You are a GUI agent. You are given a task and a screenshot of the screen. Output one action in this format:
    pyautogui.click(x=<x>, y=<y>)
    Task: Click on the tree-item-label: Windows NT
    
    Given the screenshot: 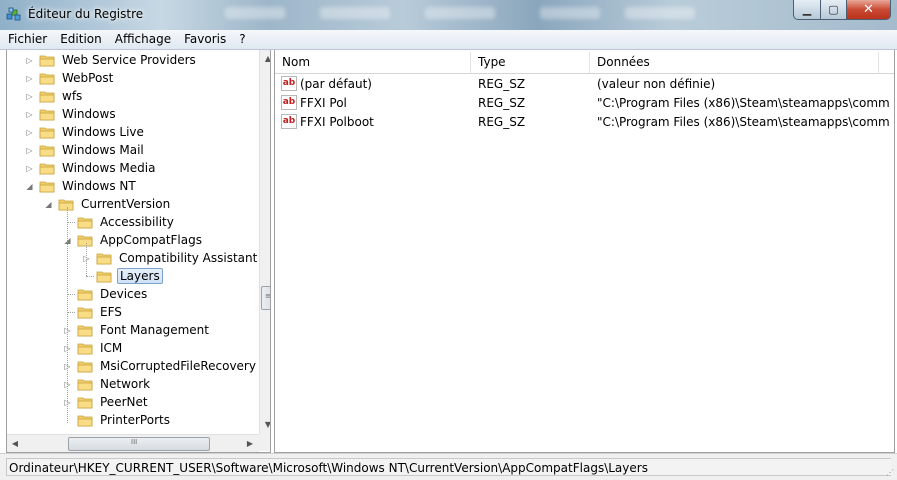 What is the action you would take?
    pyautogui.click(x=99, y=186)
    